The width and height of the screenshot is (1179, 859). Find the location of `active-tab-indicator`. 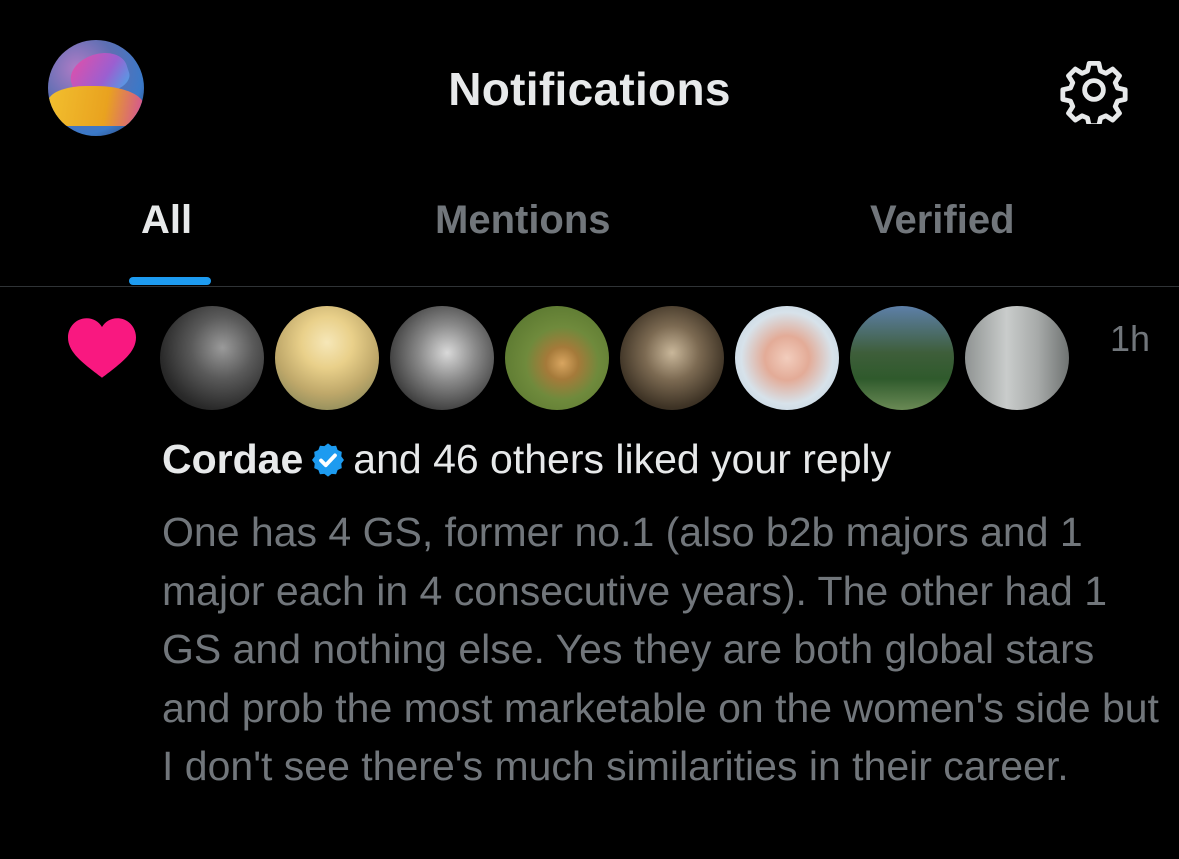

active-tab-indicator is located at coordinates (170, 281).